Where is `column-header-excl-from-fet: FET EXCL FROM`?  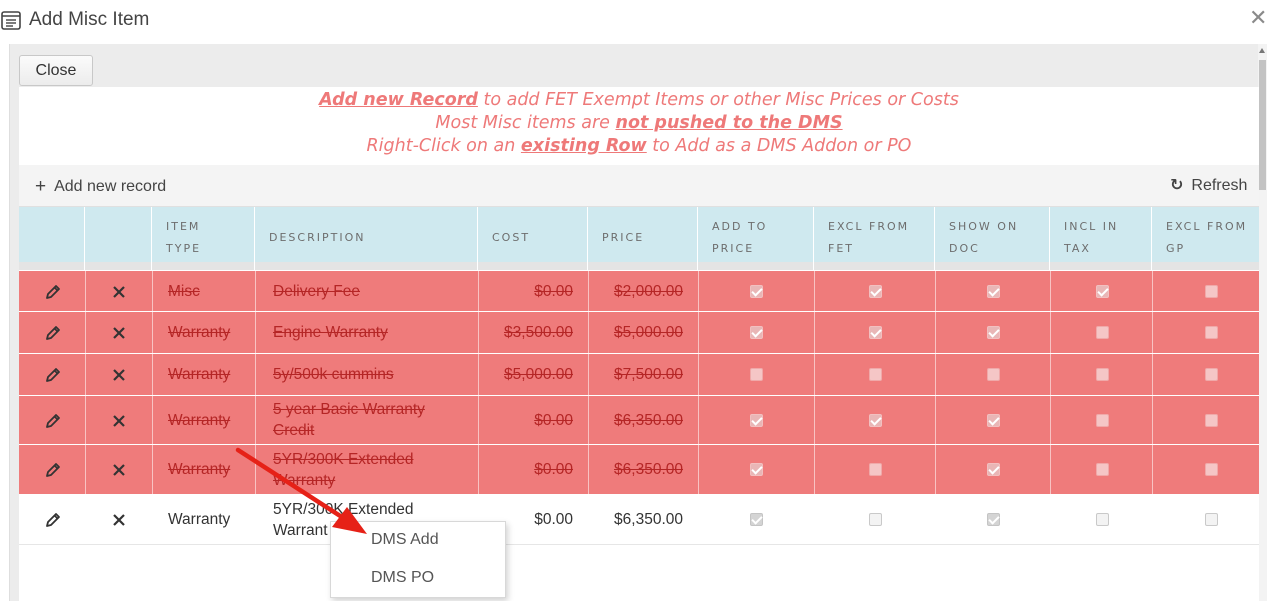 column-header-excl-from-fet: FET EXCL FROM is located at coordinates (874, 238).